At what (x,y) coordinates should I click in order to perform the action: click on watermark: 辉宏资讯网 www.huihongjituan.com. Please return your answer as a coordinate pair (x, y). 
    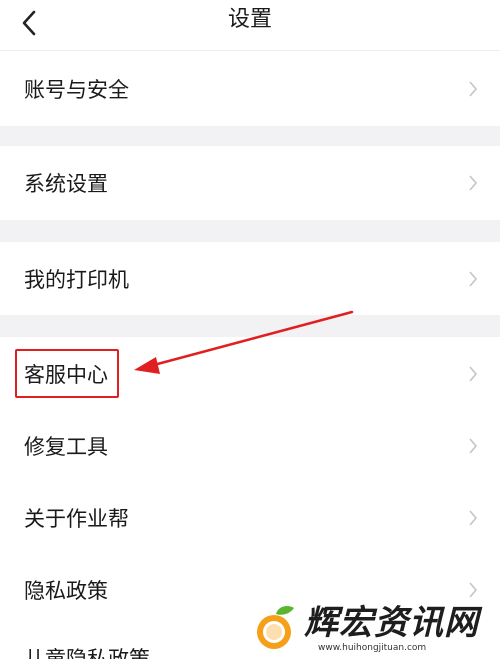
    Looking at the image, I should click on (375, 629).